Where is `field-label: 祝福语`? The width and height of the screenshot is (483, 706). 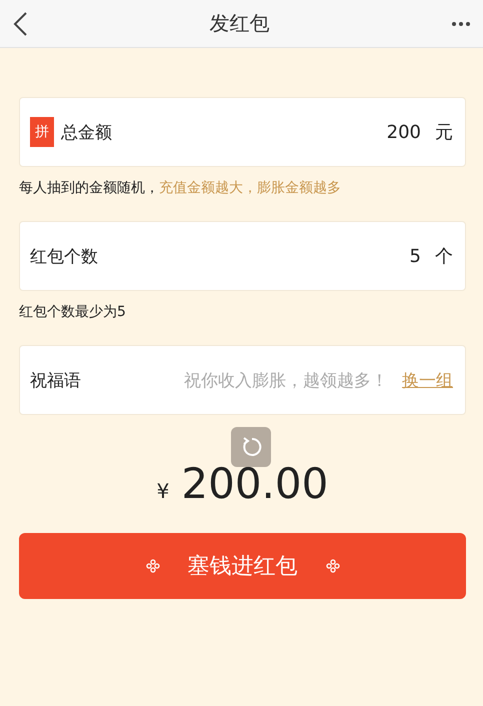
field-label: 祝福语 is located at coordinates (56, 381).